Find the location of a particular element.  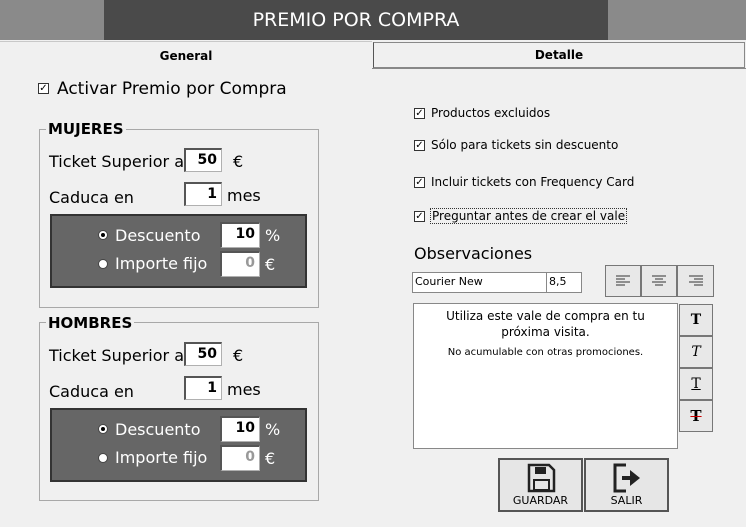

hombres-caduca-label: Caduca en is located at coordinates (91, 391).